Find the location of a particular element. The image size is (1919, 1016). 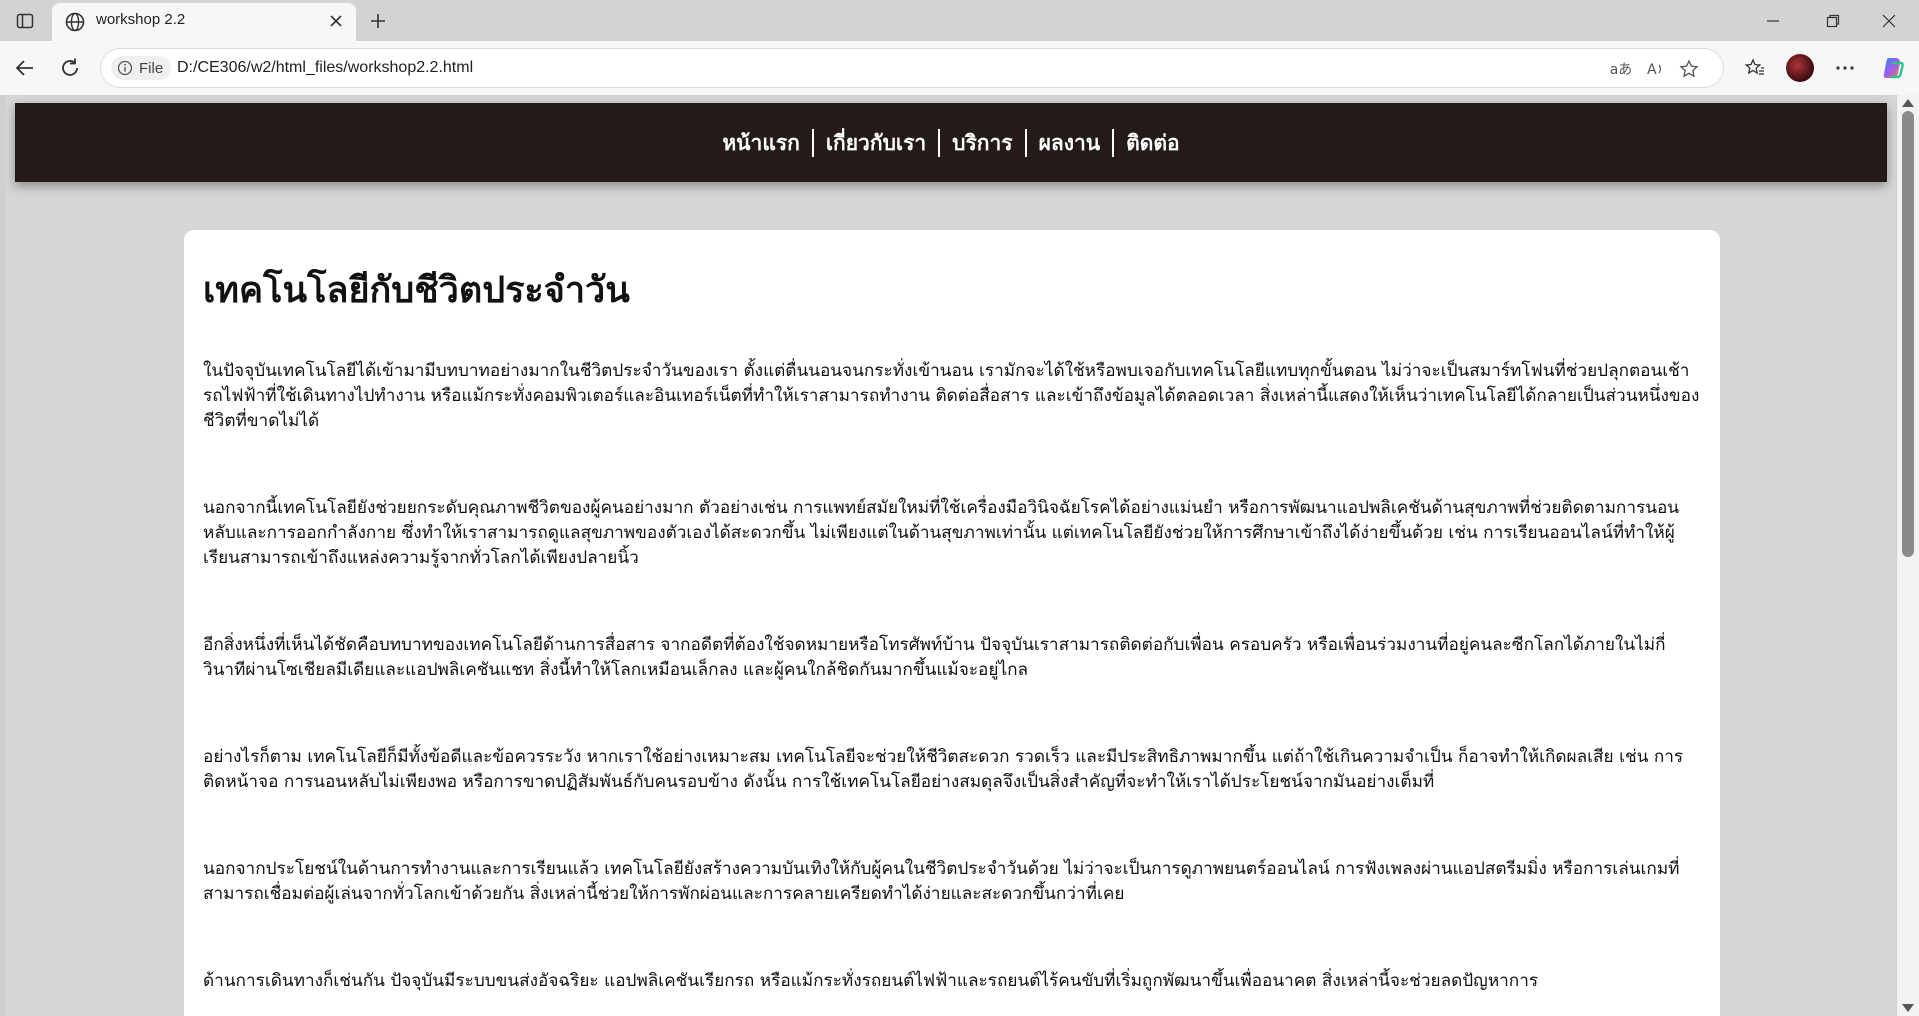

tab-title: workshop 2.2 is located at coordinates (141, 19).